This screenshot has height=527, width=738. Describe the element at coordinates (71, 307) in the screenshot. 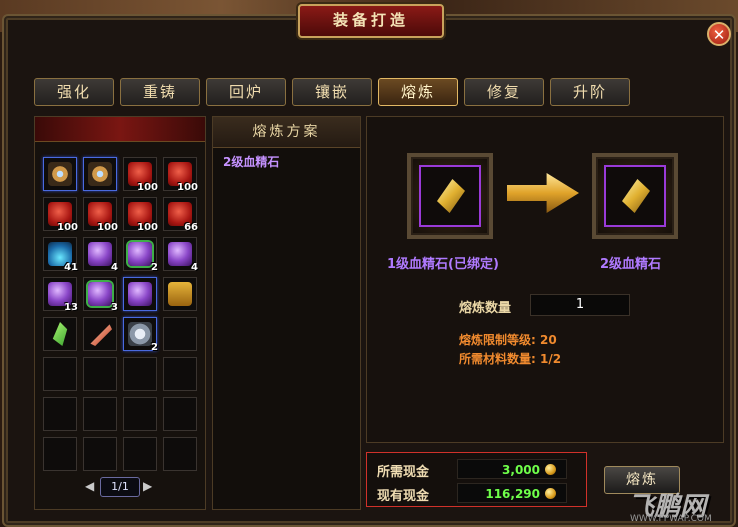

I see `item-count: 13` at that location.